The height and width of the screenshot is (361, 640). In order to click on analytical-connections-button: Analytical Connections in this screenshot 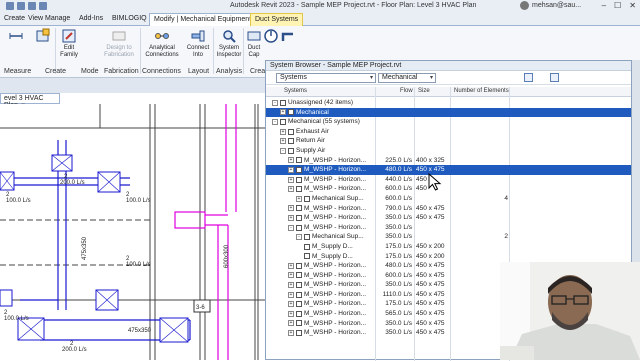, I will do `click(162, 43)`.